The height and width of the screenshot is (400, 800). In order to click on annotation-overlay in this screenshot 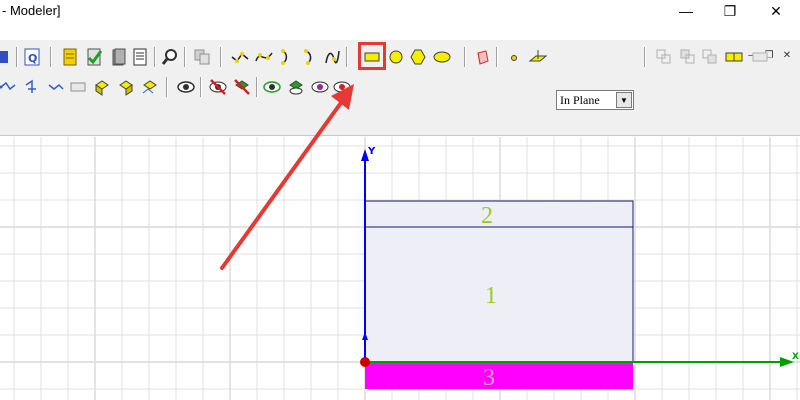, I will do `click(287, 177)`.